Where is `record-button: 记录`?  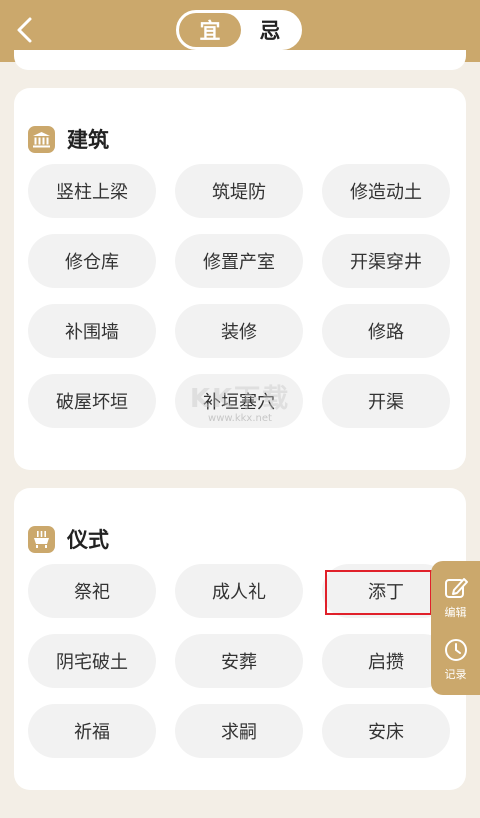 record-button: 记录 is located at coordinates (455, 659).